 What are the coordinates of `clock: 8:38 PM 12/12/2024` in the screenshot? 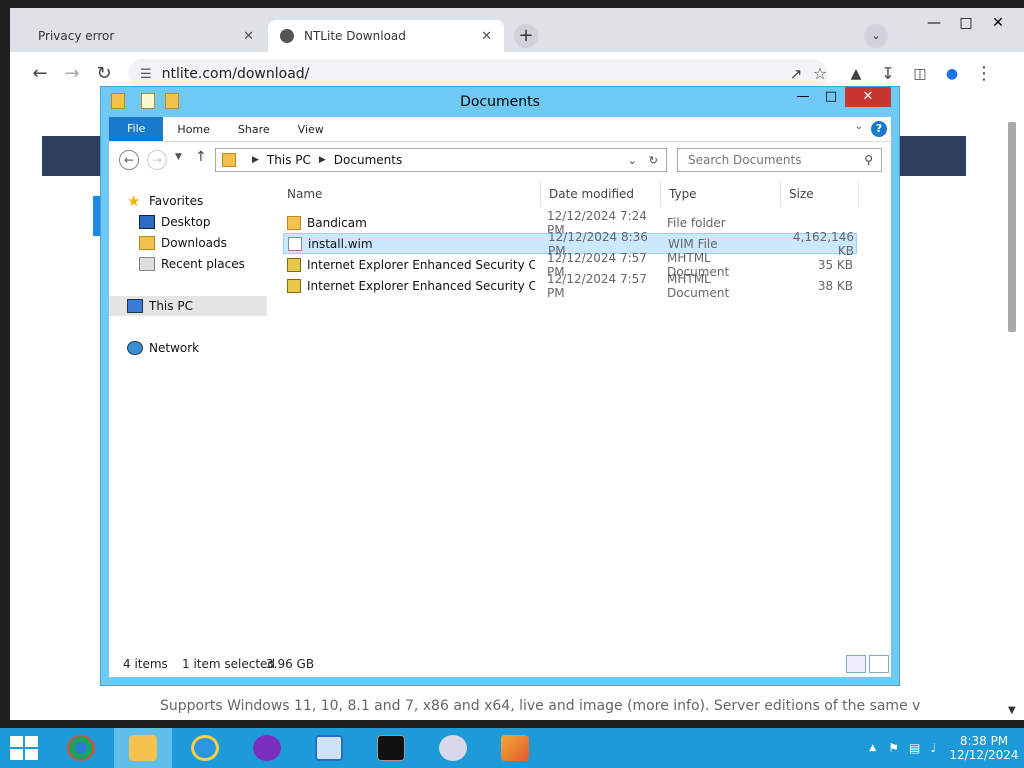 It's located at (984, 748).